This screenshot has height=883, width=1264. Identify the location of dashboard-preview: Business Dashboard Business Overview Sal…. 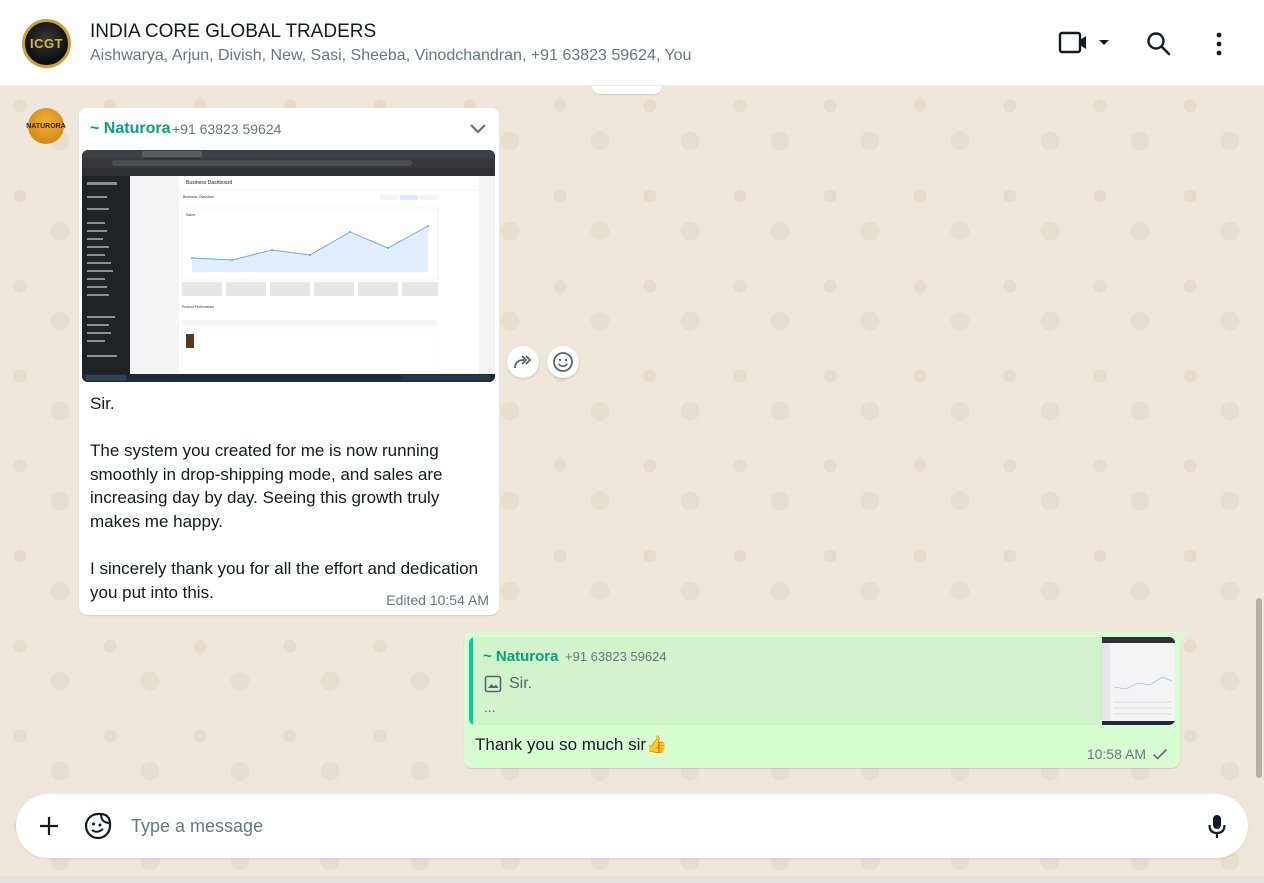
(288, 266).